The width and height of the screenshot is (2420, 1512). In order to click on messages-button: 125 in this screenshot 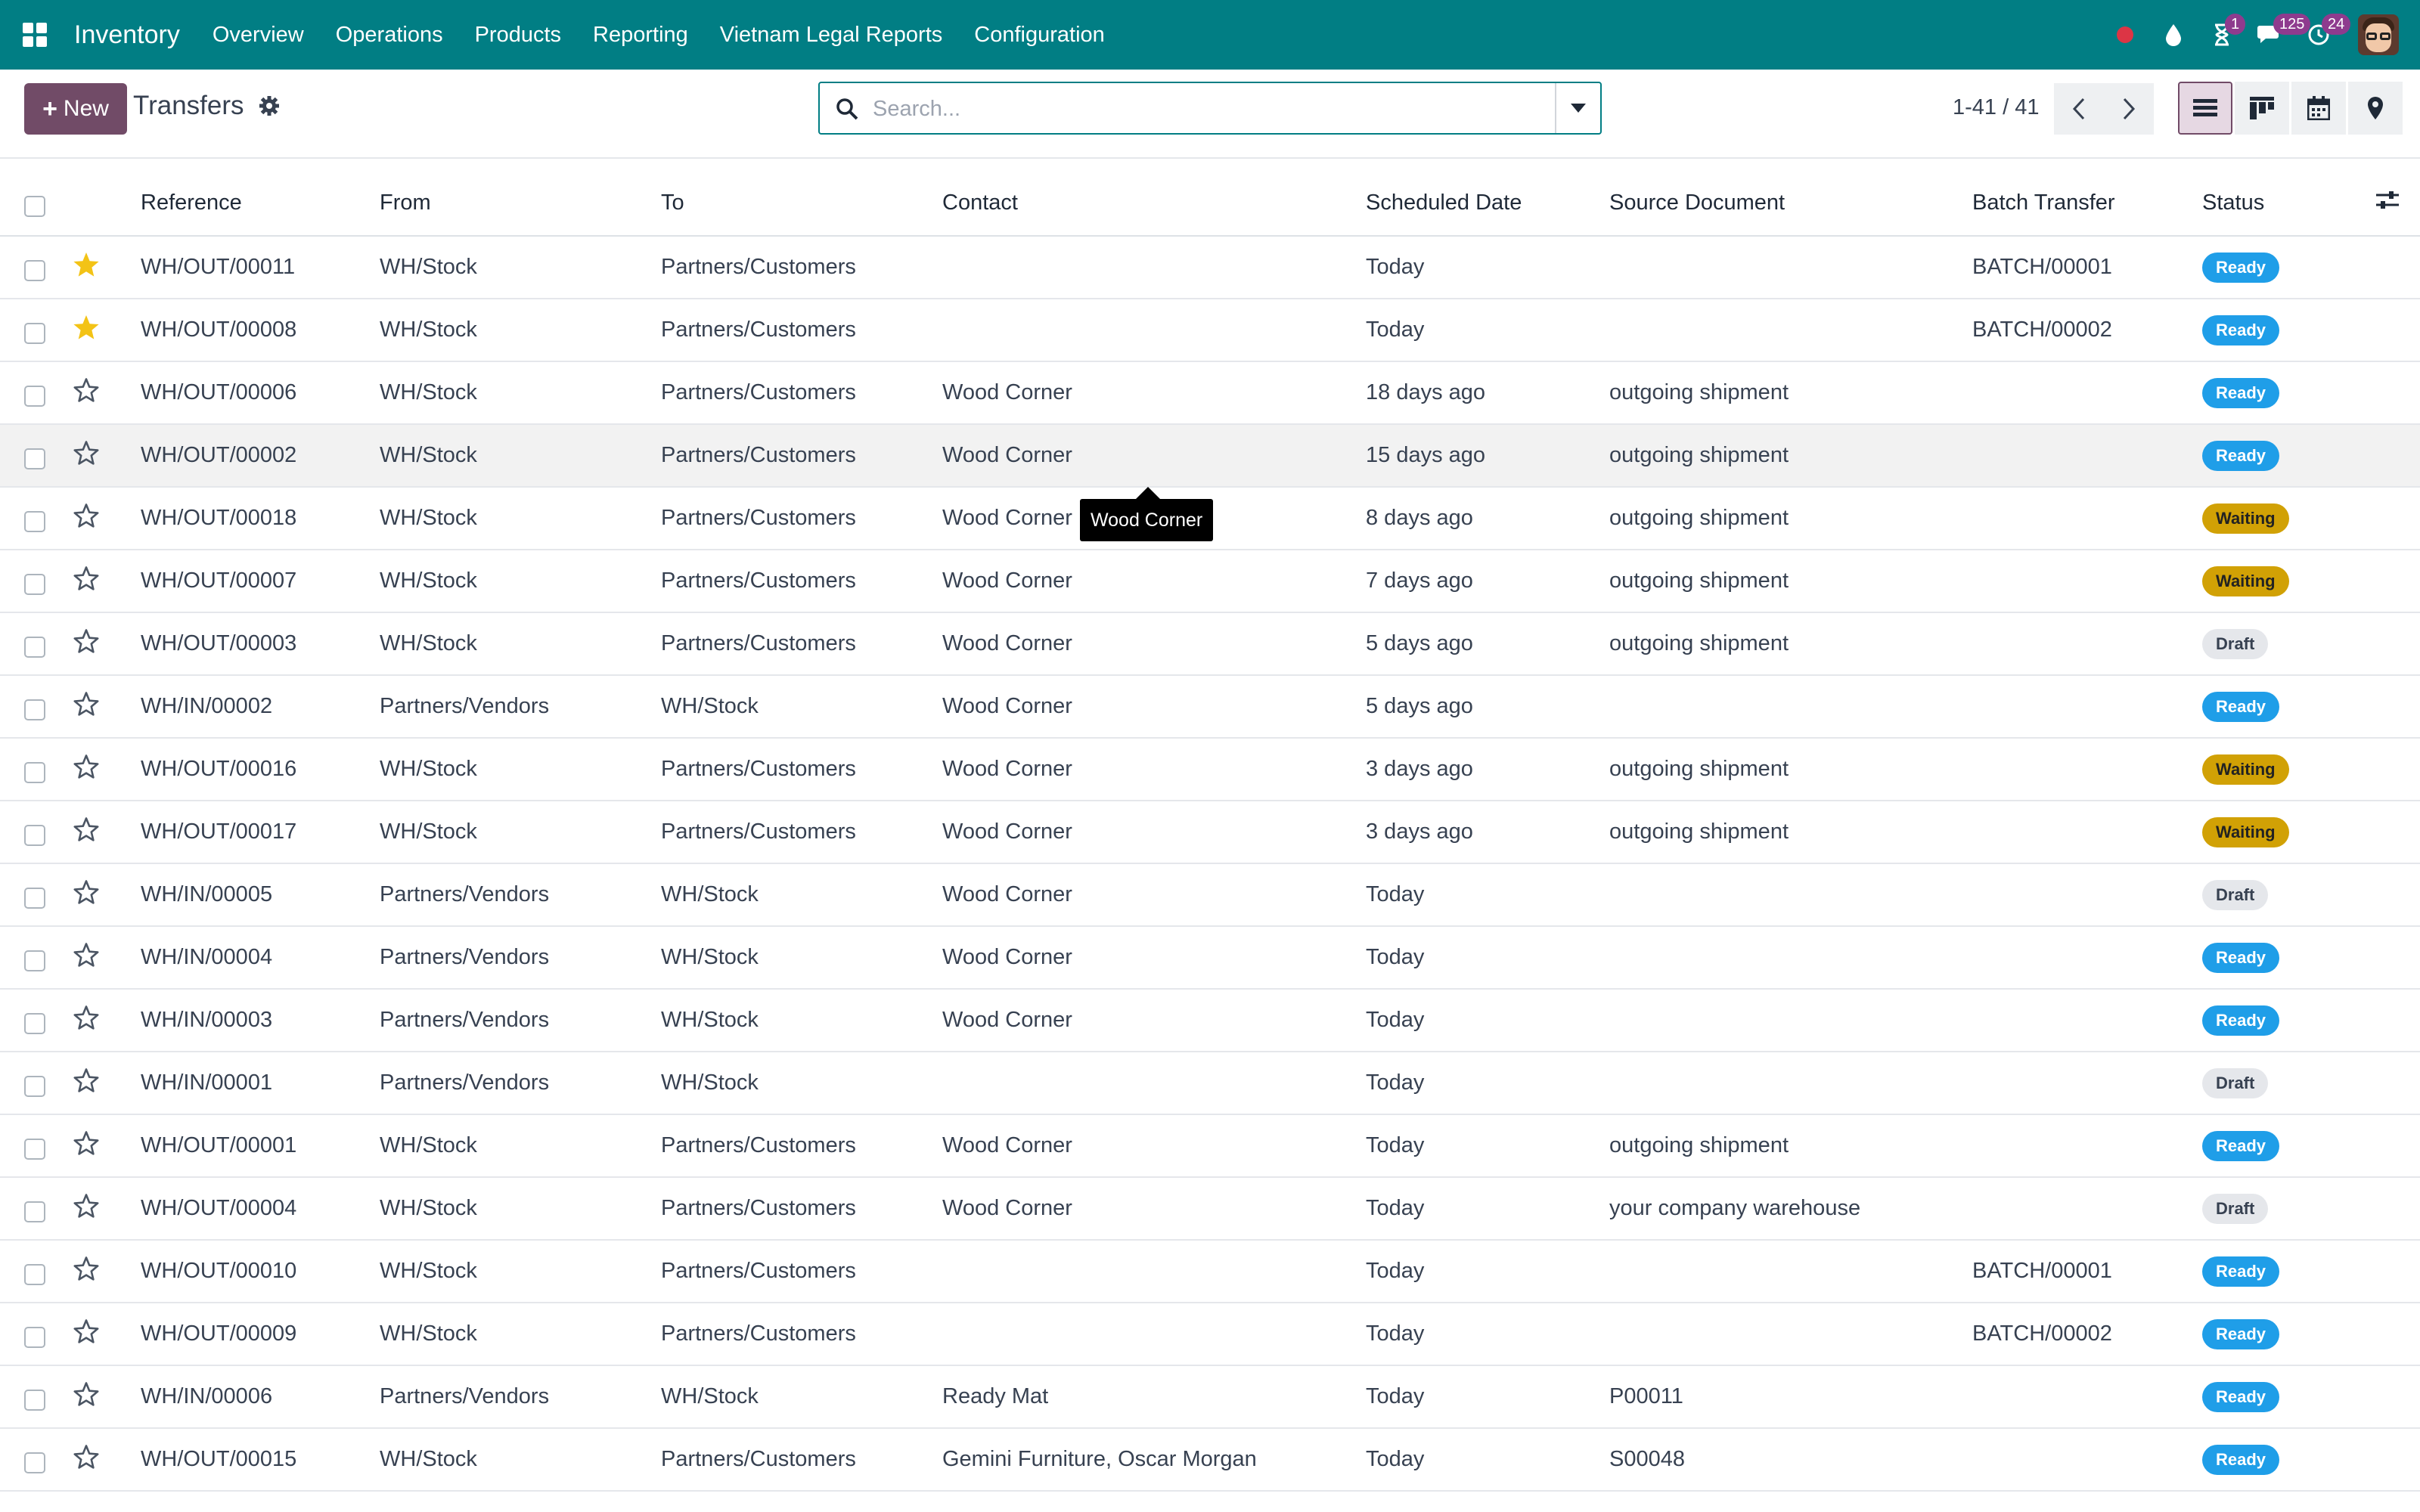, I will do `click(2278, 35)`.